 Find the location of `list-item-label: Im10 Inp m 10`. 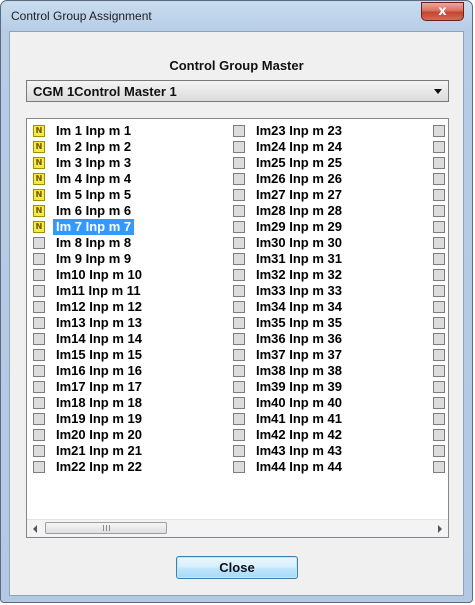

list-item-label: Im10 Inp m 10 is located at coordinates (99, 274).